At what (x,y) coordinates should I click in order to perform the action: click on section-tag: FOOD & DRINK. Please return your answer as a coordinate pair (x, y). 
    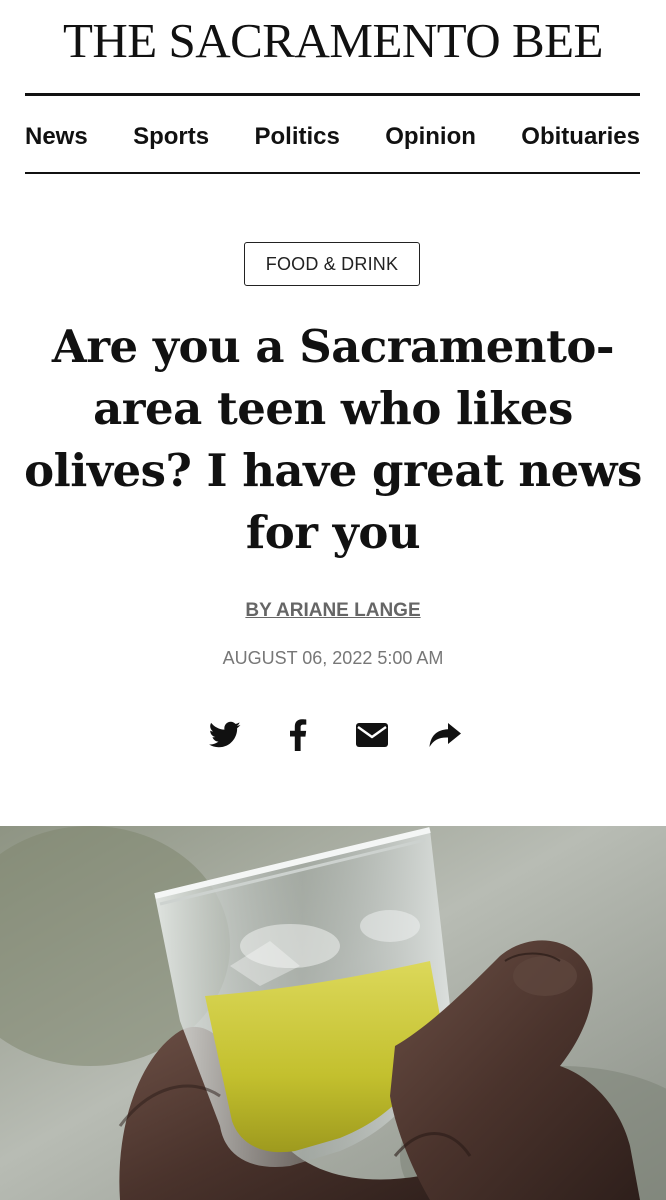
    Looking at the image, I should click on (332, 264).